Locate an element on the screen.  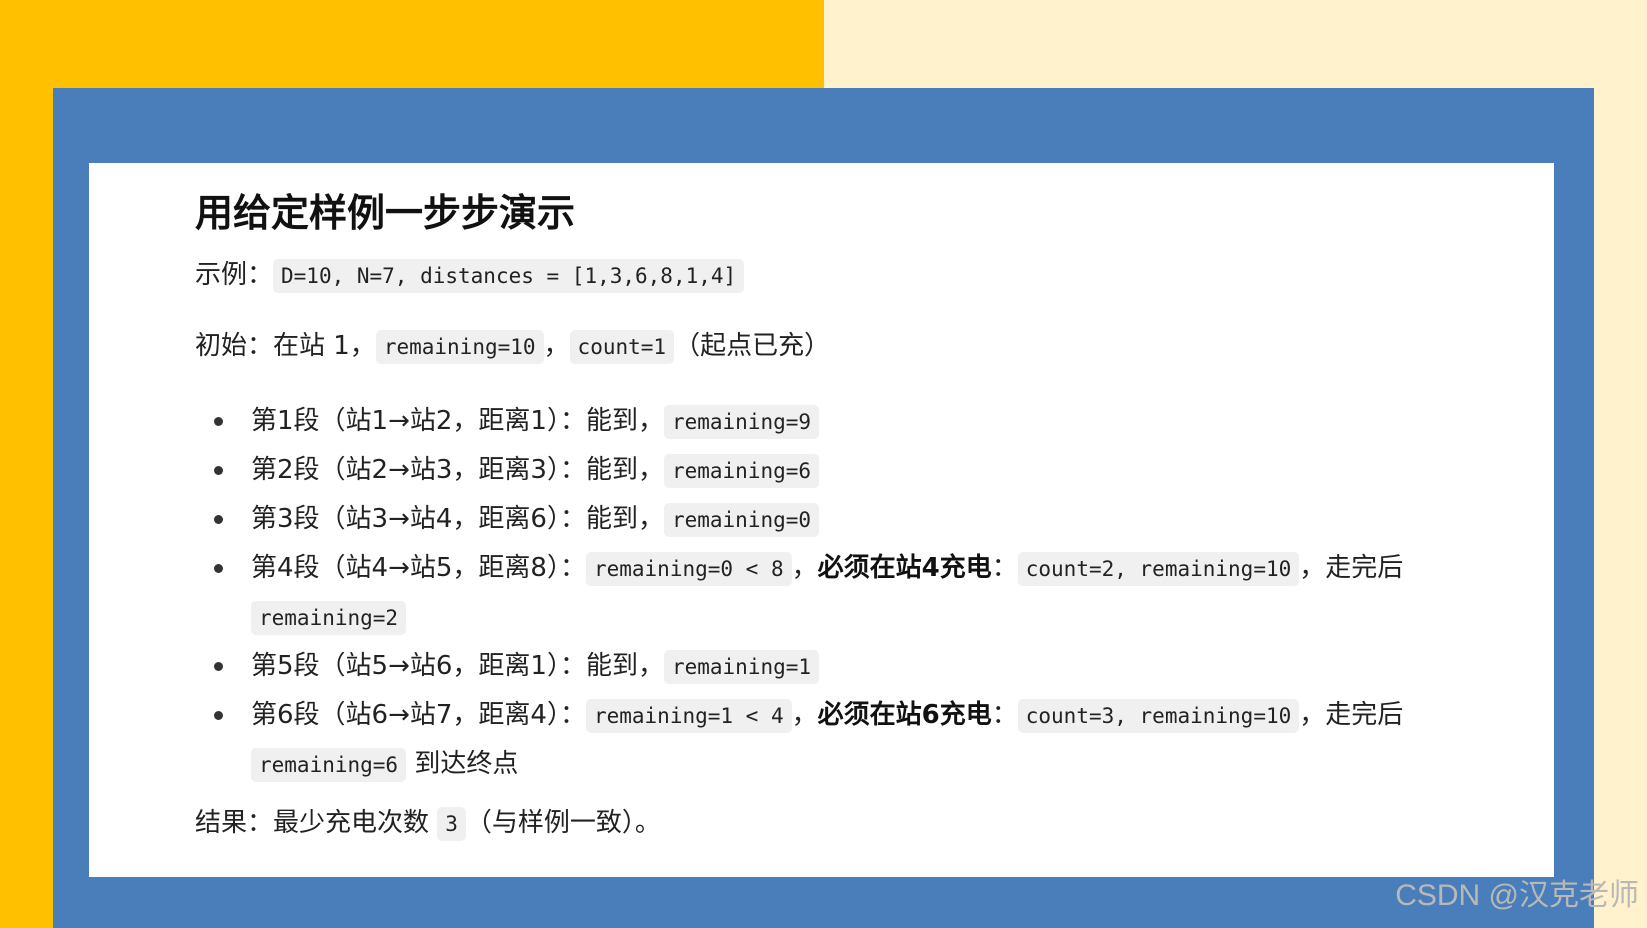
page-title: 用给定样例一步步演示 is located at coordinates (385, 213).